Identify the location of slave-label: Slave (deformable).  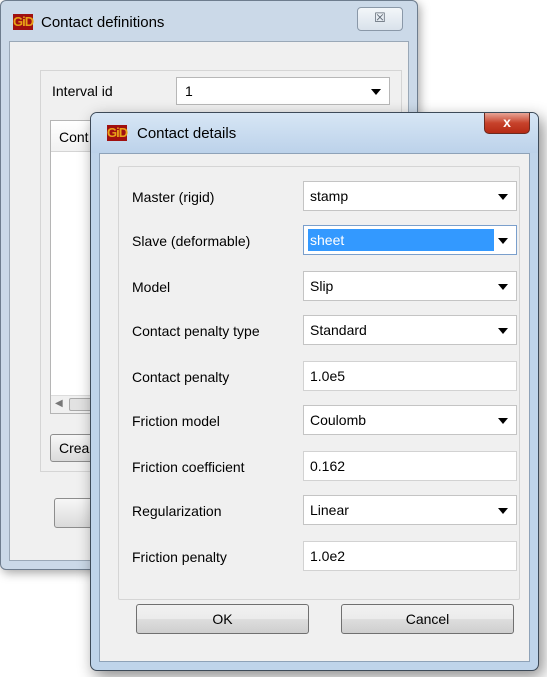
(191, 241).